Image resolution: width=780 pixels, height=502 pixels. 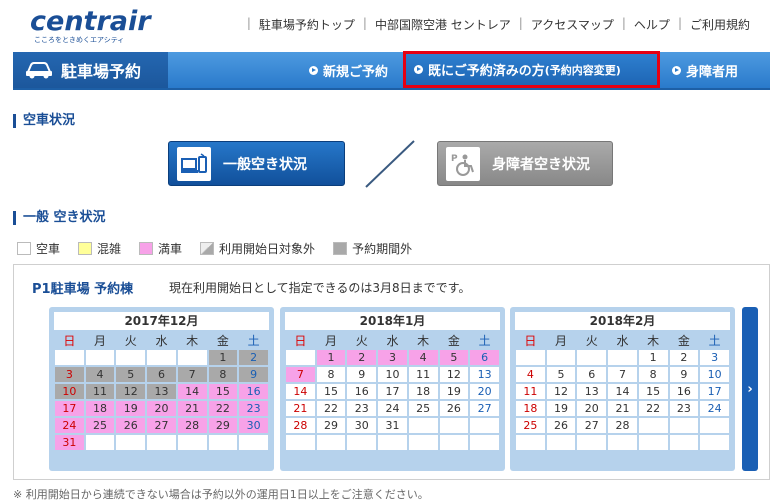 What do you see at coordinates (705, 70) in the screenshot?
I see `disabled-reservation-link: 身障者用` at bounding box center [705, 70].